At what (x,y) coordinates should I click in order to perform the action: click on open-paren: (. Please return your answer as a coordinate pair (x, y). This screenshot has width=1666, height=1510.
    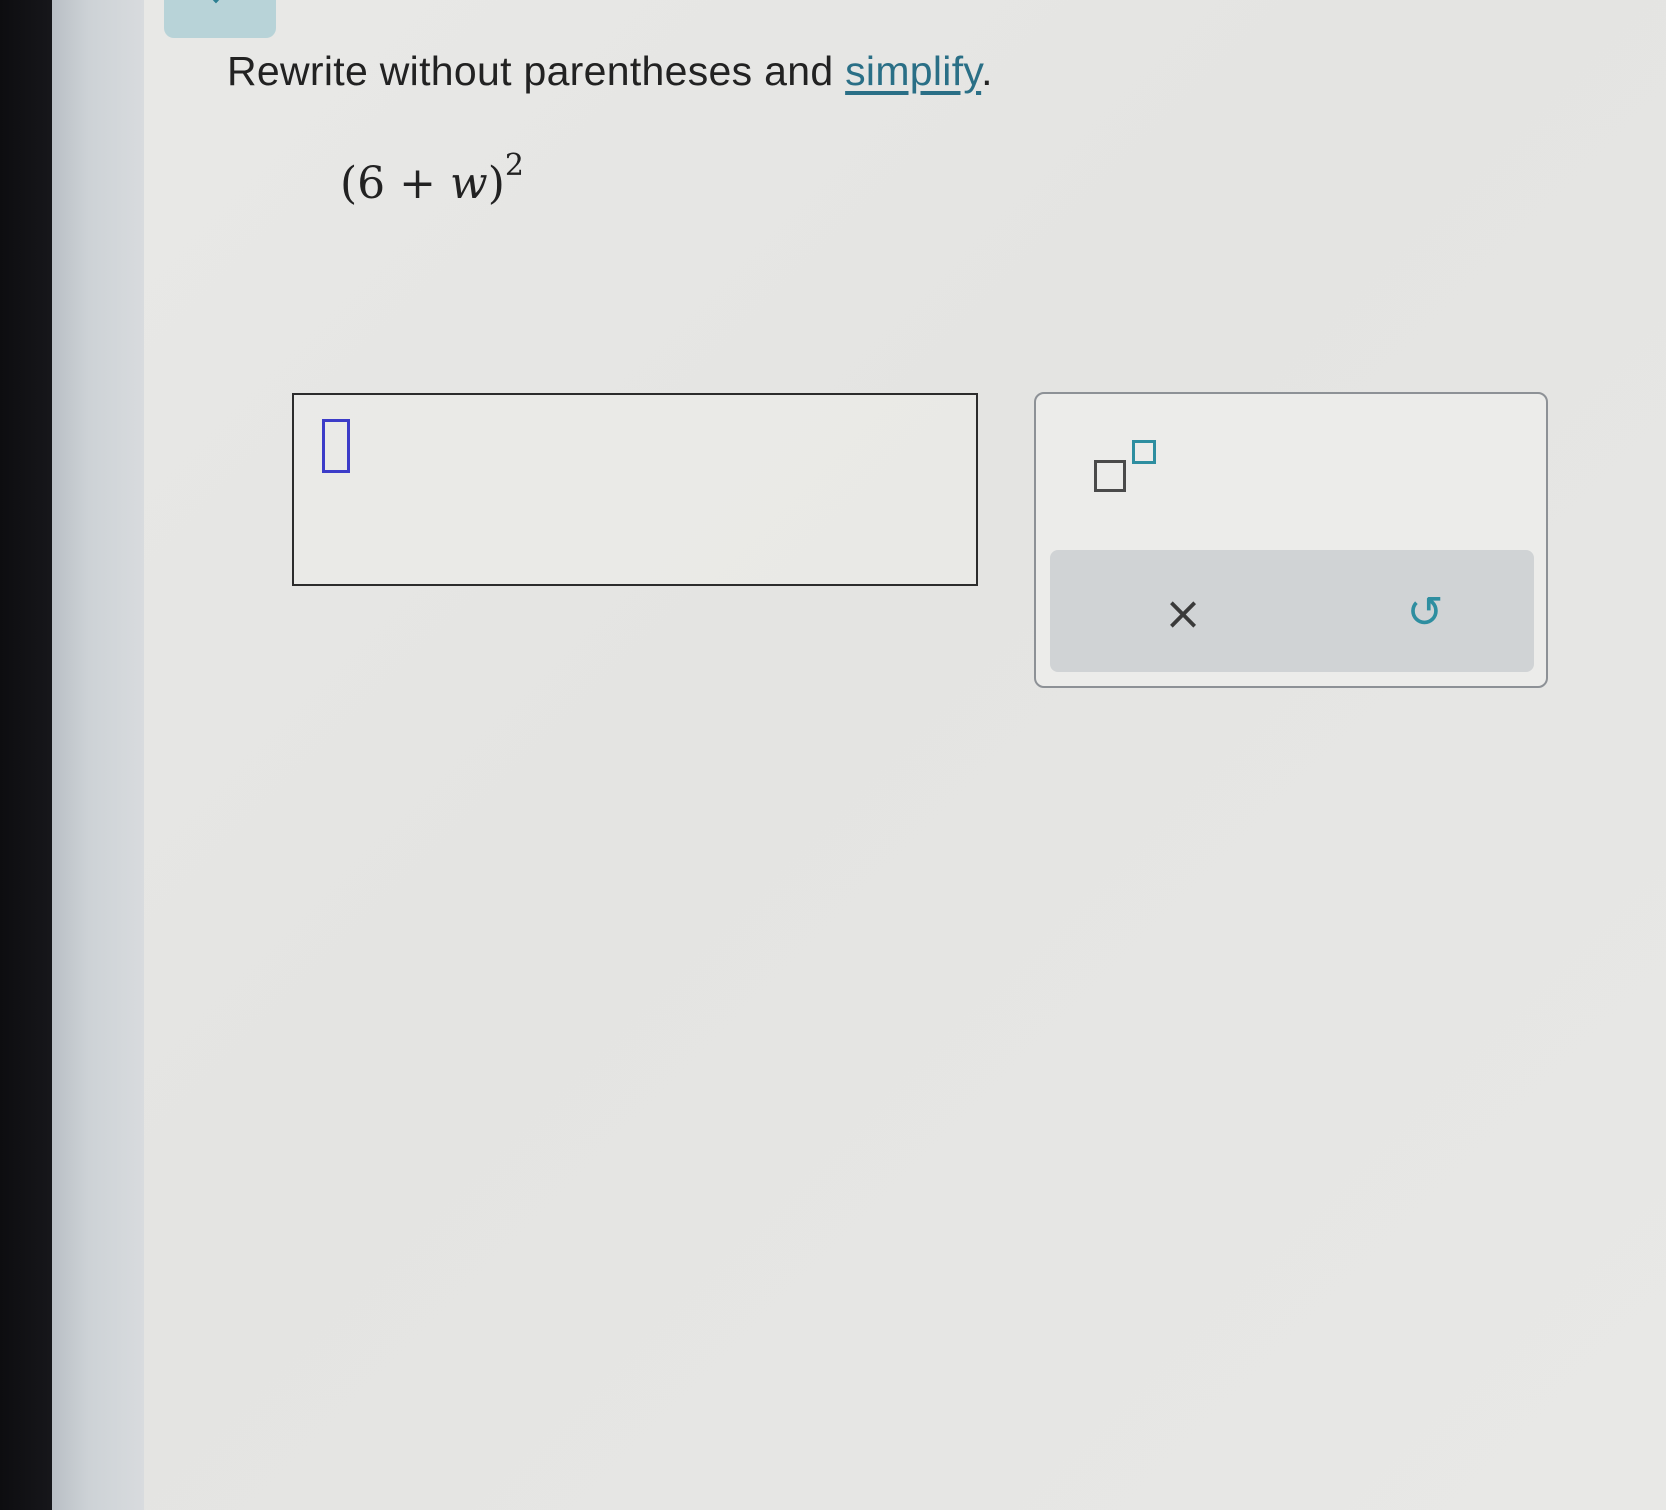
    Looking at the image, I should click on (349, 183).